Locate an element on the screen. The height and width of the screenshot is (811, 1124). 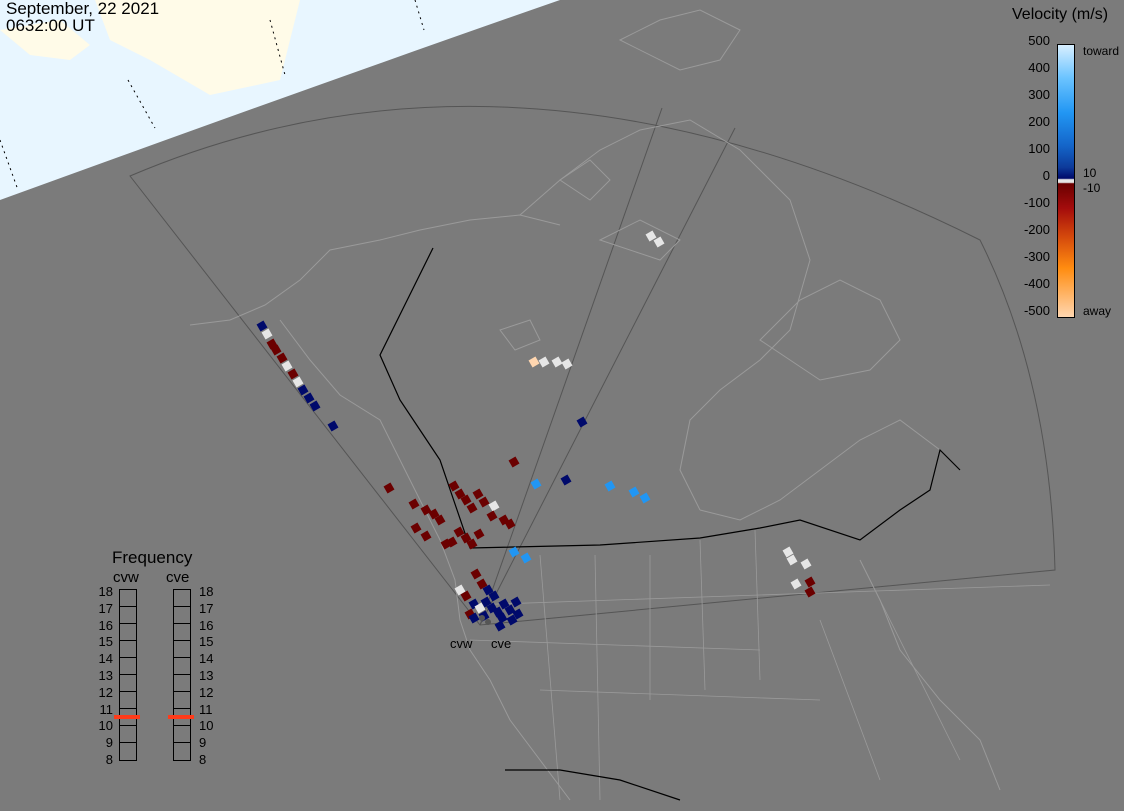
freq-scale-left: 18 is located at coordinates (105, 591).